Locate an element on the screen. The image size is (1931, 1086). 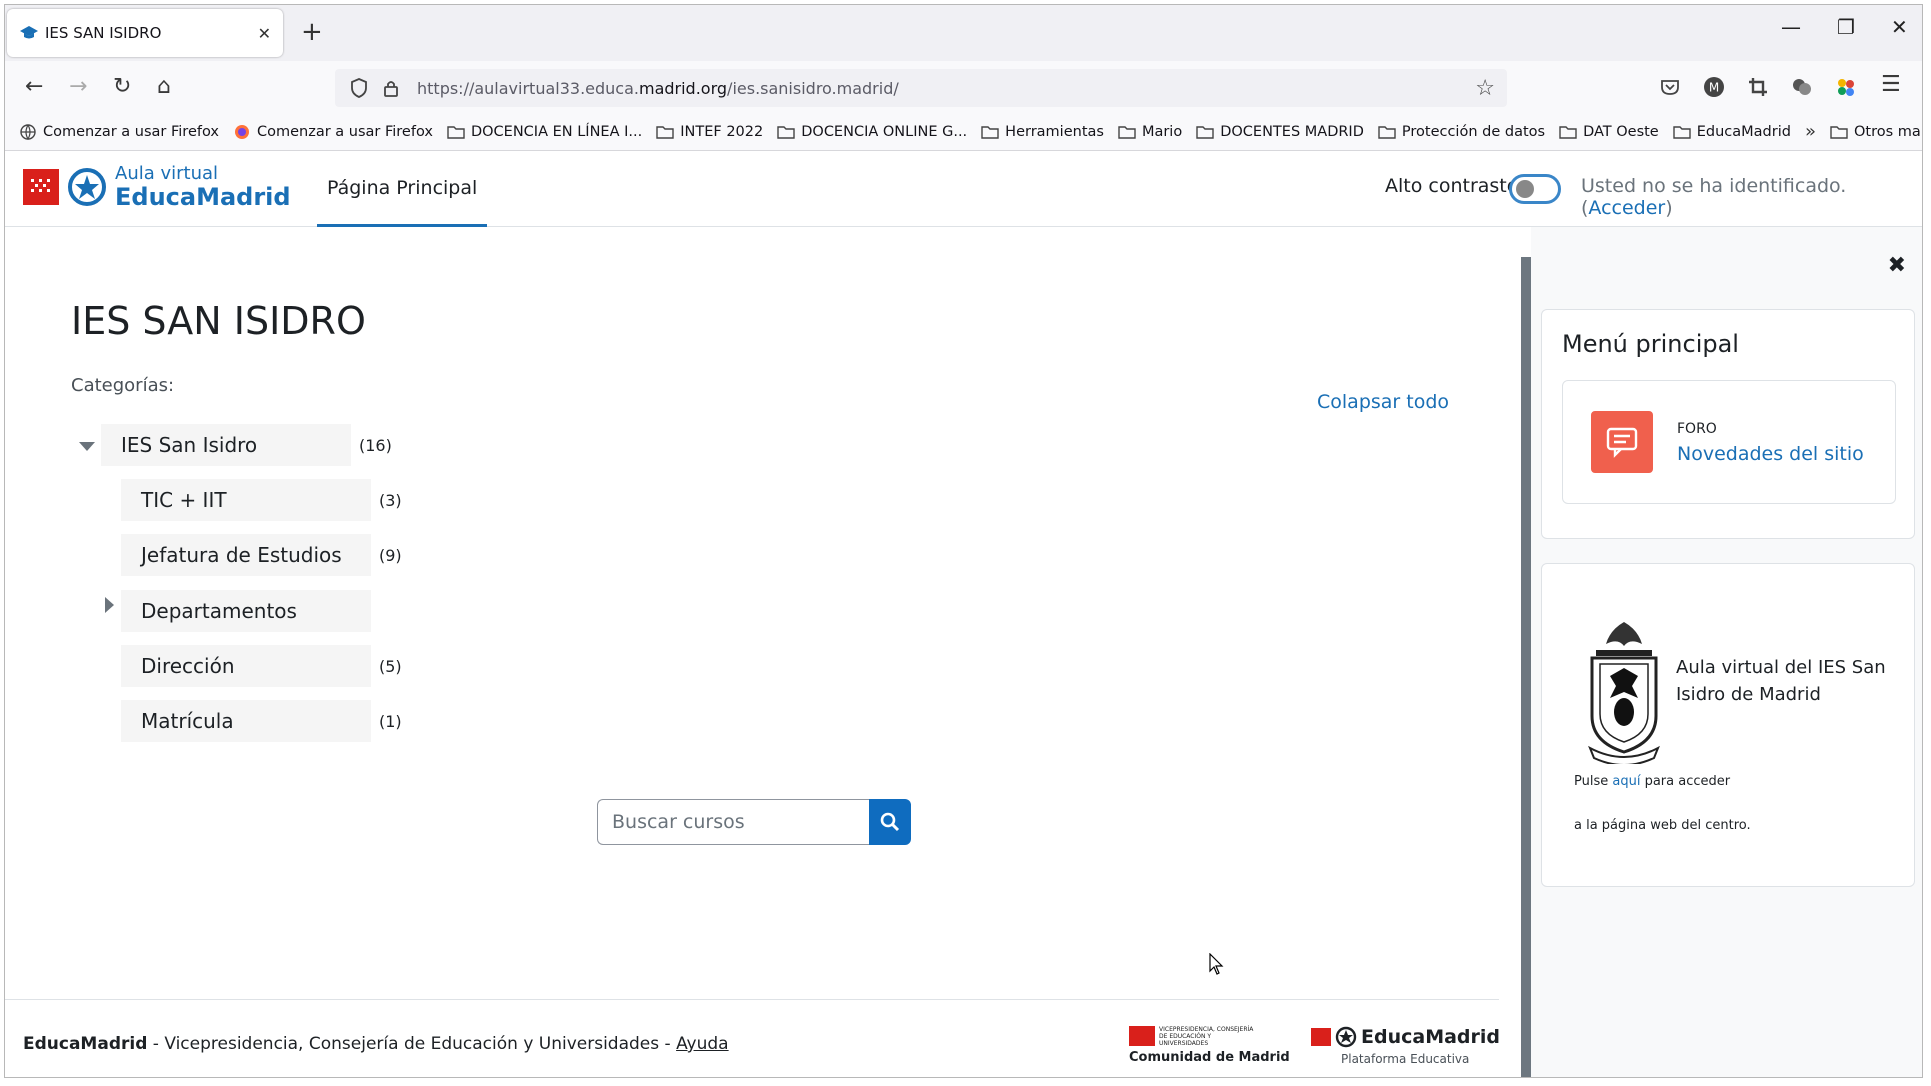
bookmark-folder: DAT Oeste is located at coordinates (1609, 132).